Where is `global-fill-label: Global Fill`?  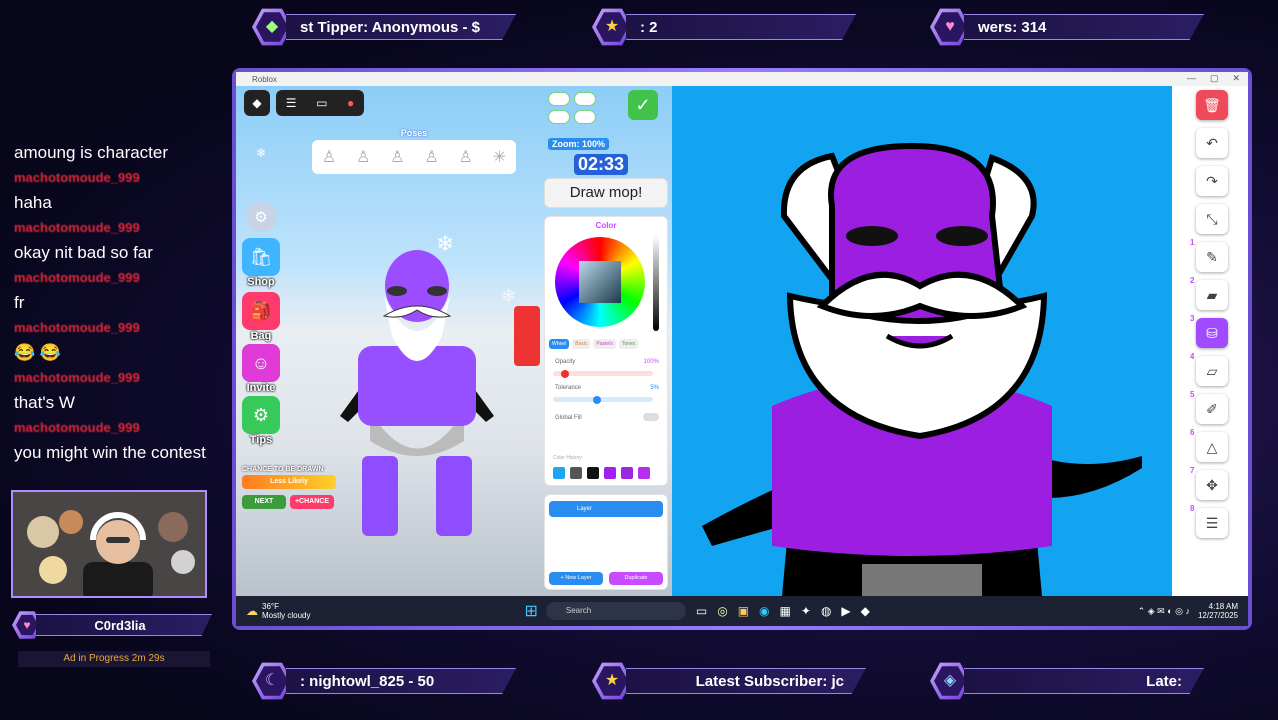
global-fill-label: Global Fill is located at coordinates (568, 418).